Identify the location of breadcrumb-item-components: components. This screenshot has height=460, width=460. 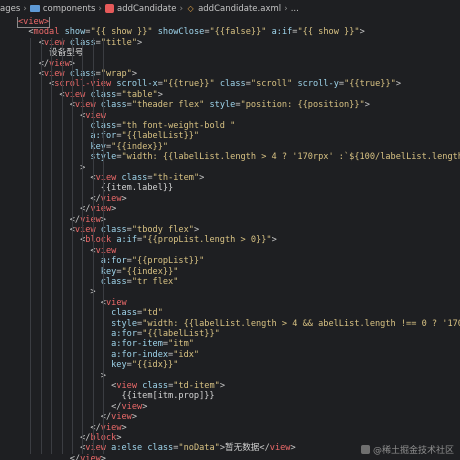
(69, 9).